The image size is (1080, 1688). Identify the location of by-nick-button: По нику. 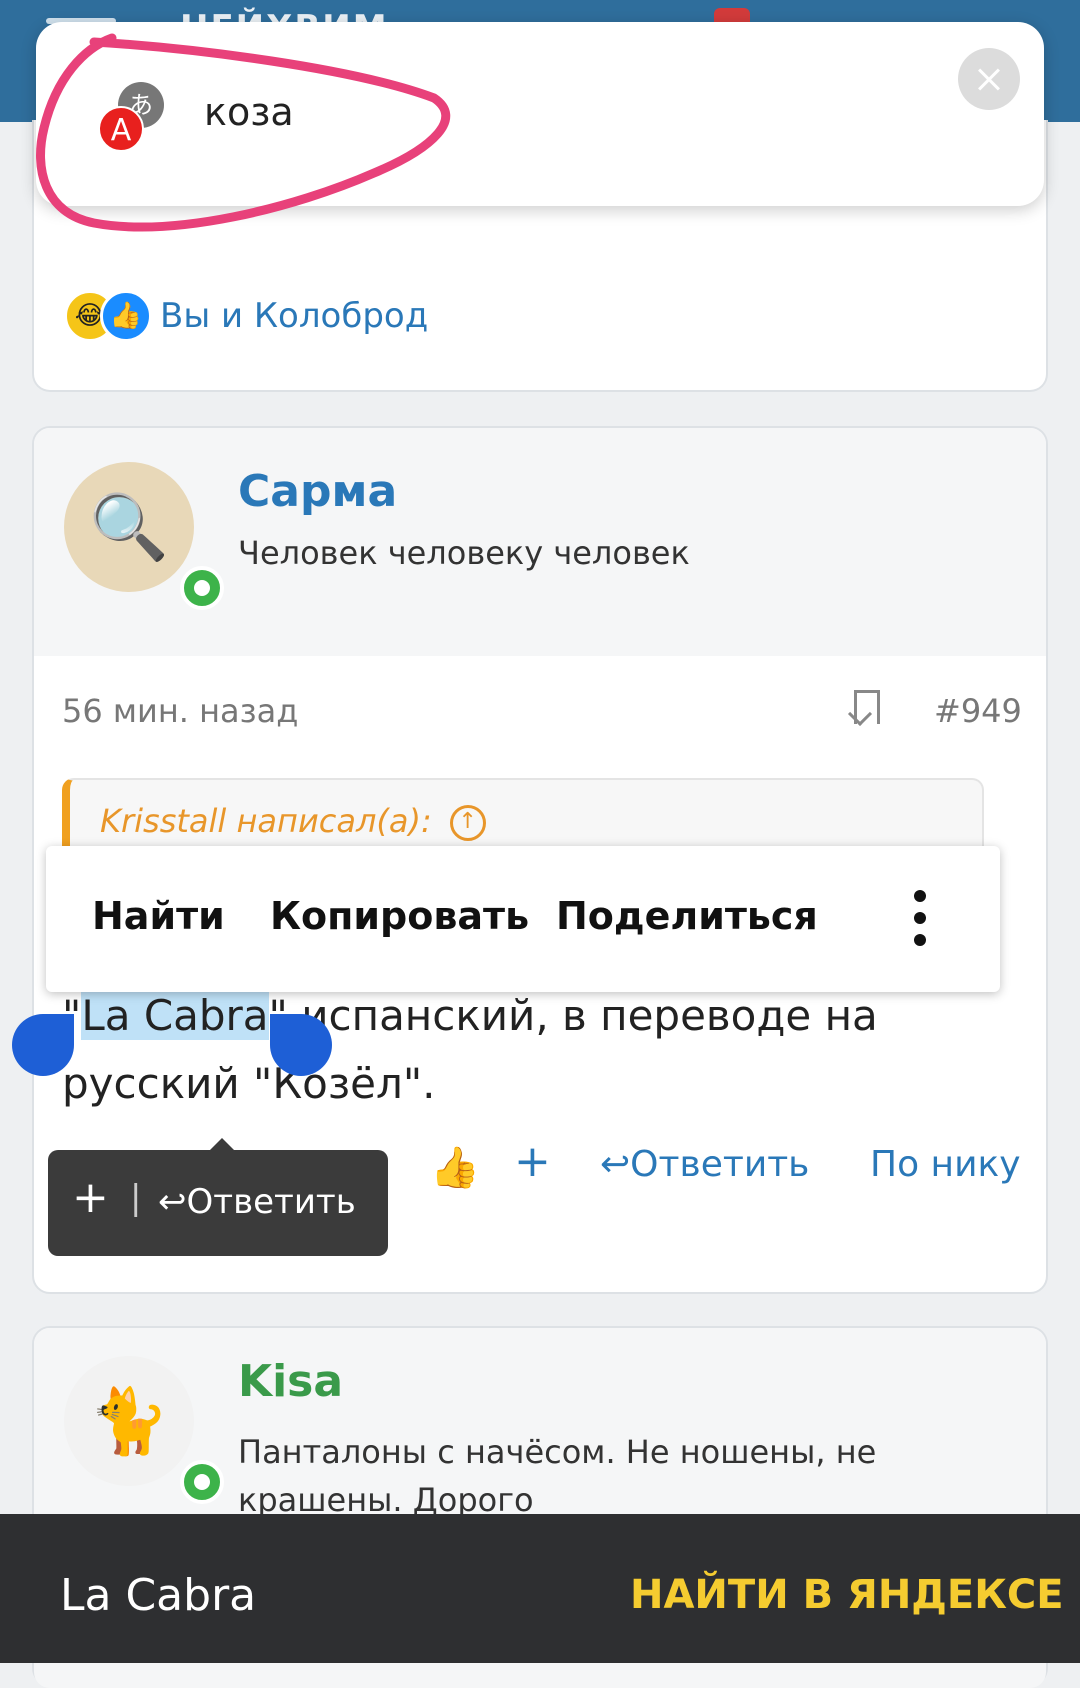
(945, 1164).